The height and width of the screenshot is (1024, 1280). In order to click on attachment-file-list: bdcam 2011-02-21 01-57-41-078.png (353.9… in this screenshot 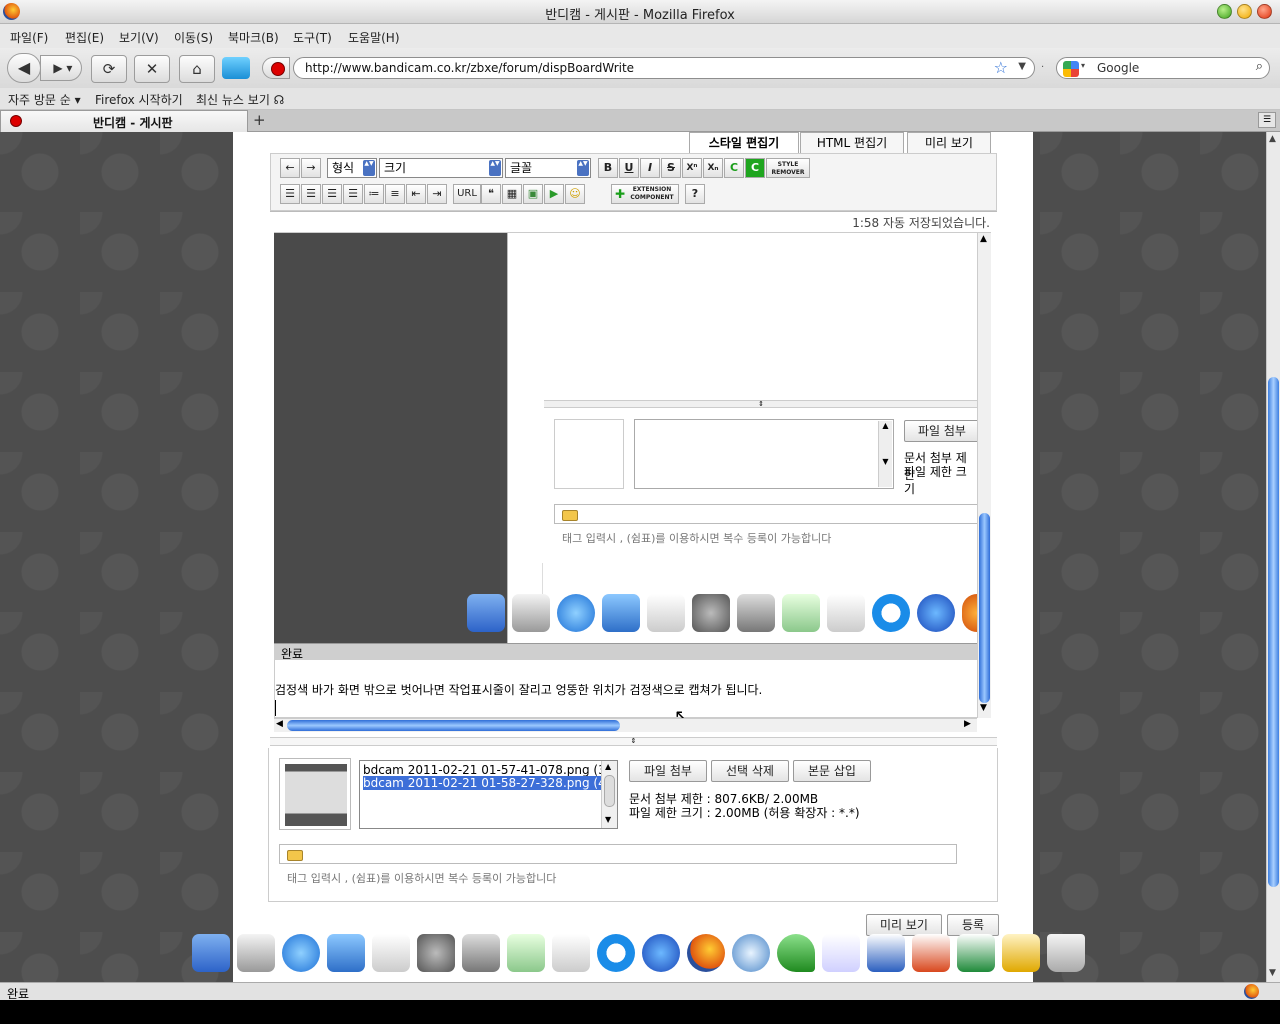, I will do `click(488, 794)`.